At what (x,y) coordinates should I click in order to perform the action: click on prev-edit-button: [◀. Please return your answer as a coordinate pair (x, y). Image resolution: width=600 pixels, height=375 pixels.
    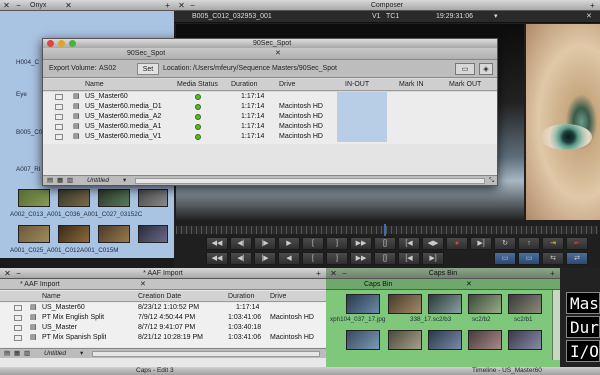
    Looking at the image, I should click on (409, 258).